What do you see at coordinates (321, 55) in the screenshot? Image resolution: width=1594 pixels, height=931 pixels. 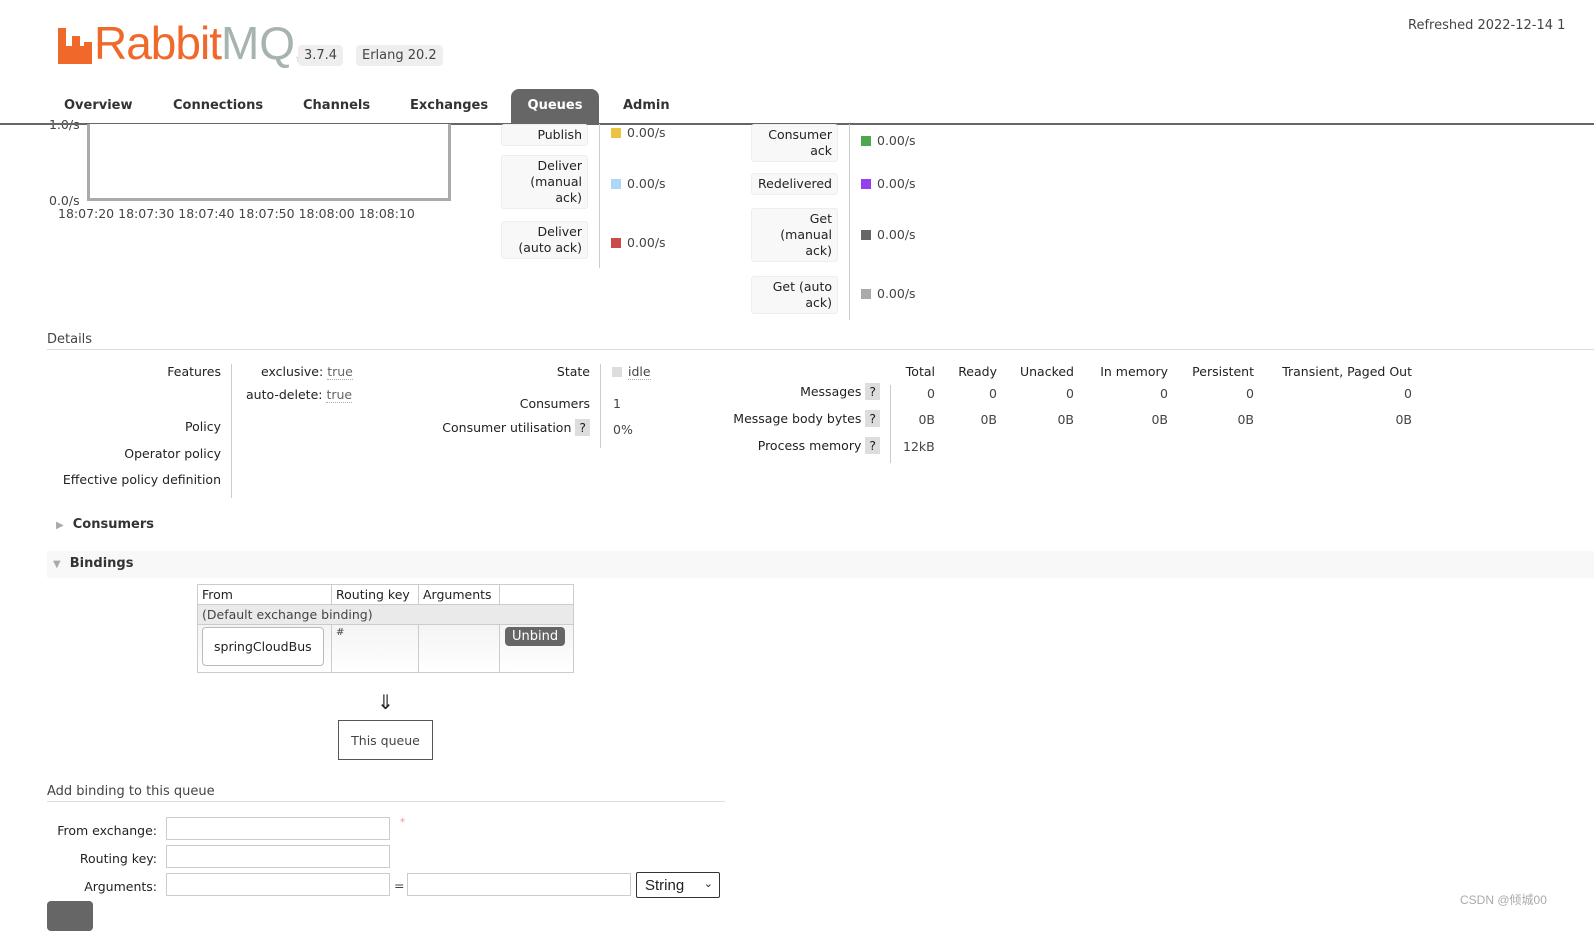 I see `version-badge: 3.7.4` at bounding box center [321, 55].